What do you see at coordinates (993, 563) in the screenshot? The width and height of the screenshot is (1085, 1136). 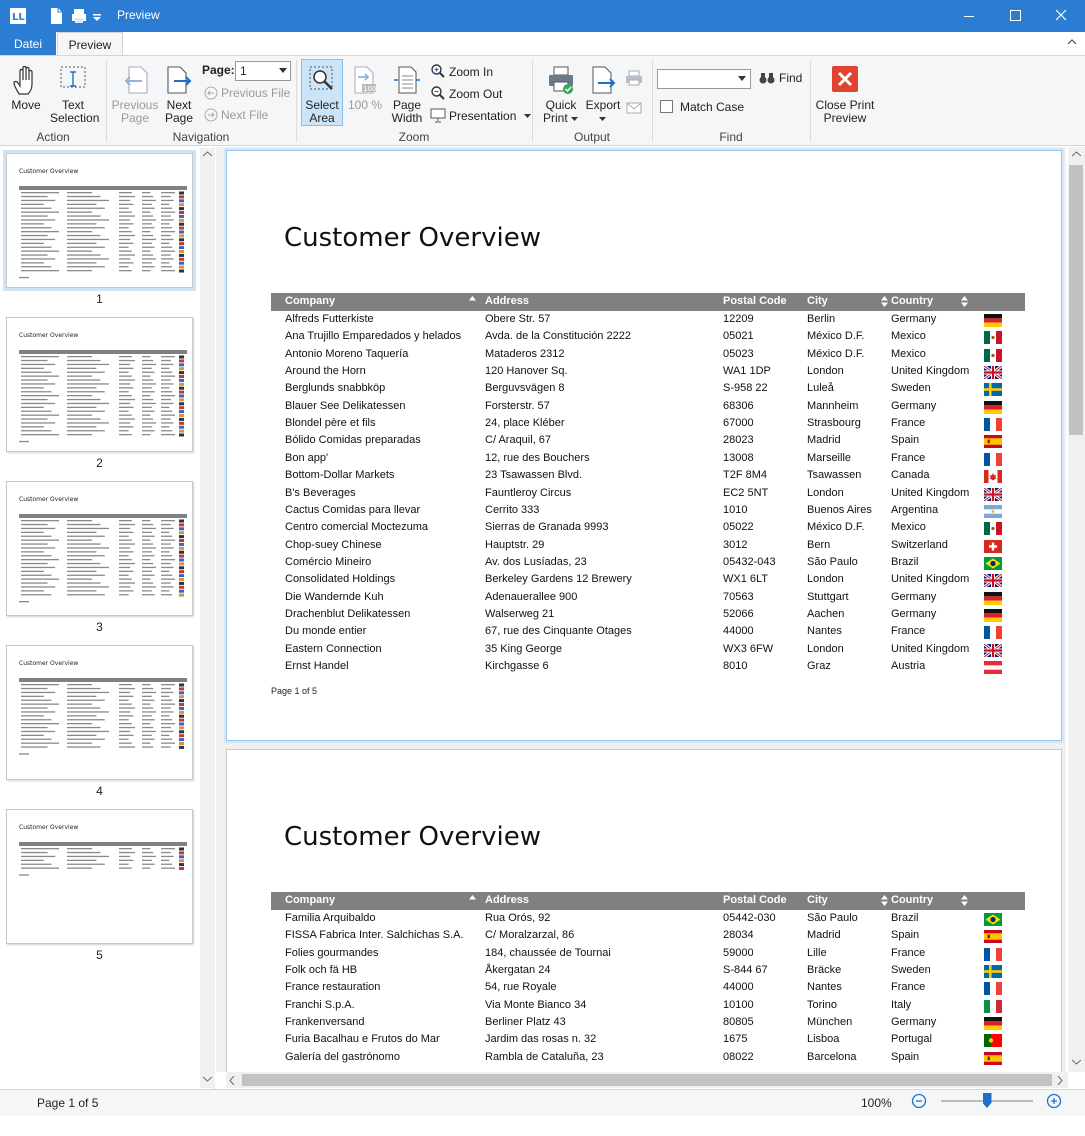 I see `flag-br-icon` at bounding box center [993, 563].